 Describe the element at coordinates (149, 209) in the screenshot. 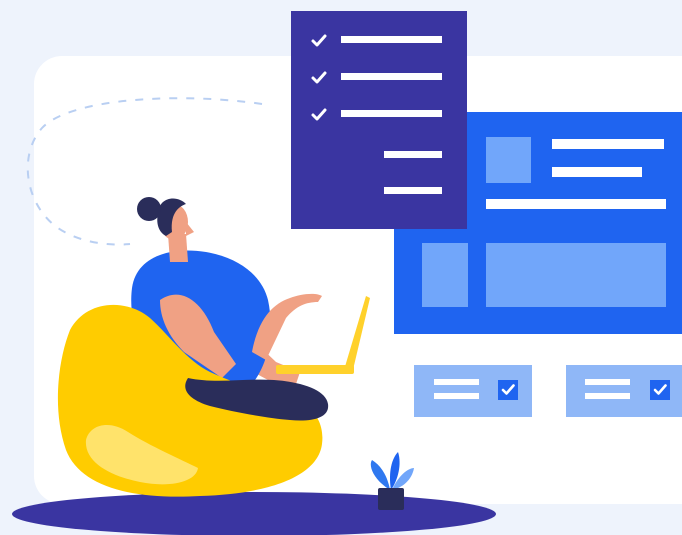

I see `hair-bun` at that location.